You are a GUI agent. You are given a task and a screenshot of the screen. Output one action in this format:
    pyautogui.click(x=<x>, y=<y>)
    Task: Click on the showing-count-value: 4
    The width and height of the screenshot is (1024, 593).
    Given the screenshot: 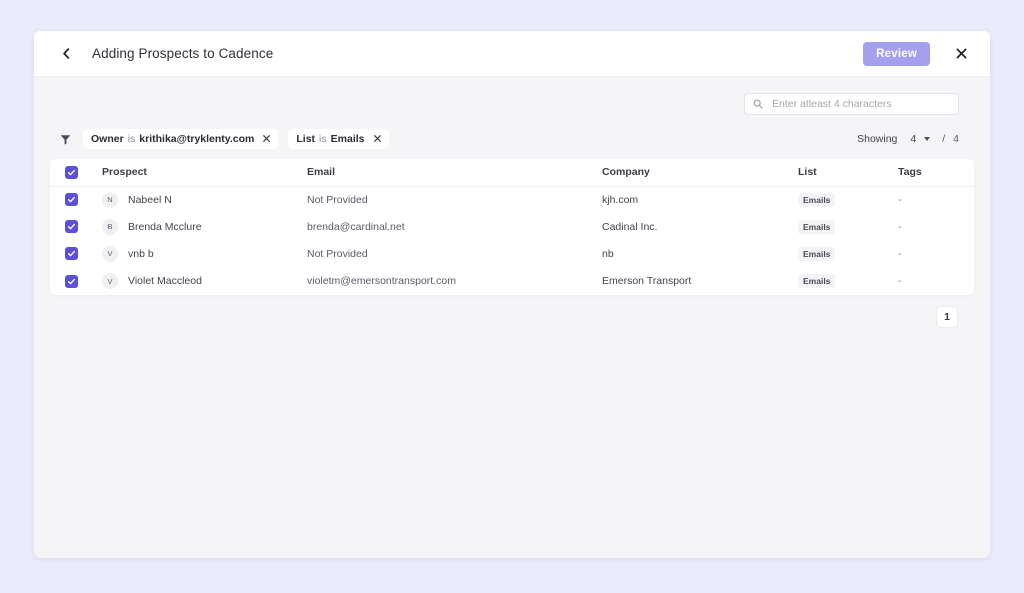 What is the action you would take?
    pyautogui.click(x=913, y=139)
    